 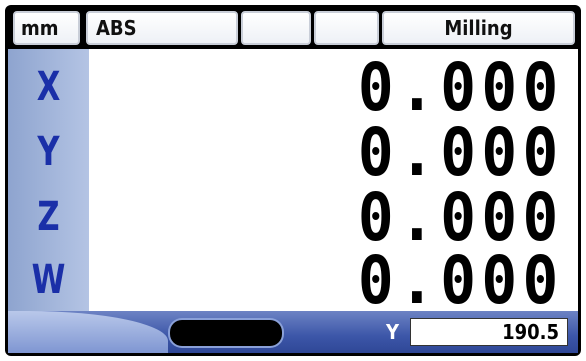 What do you see at coordinates (461, 280) in the screenshot?
I see `axis-value-w: 0.000` at bounding box center [461, 280].